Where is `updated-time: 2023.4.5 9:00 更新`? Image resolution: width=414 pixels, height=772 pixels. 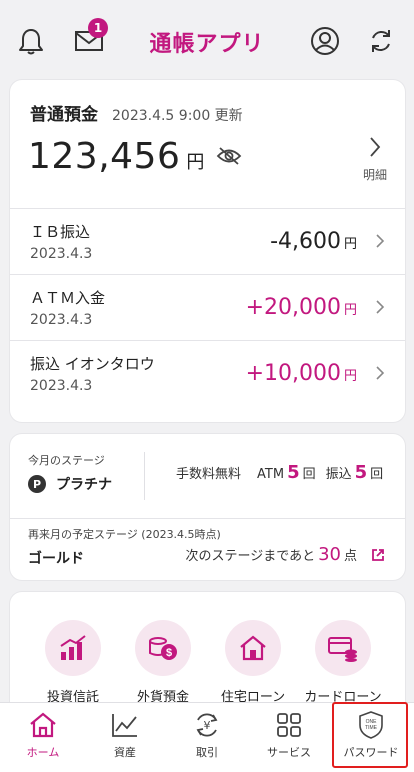 updated-time: 2023.4.5 9:00 更新 is located at coordinates (177, 116).